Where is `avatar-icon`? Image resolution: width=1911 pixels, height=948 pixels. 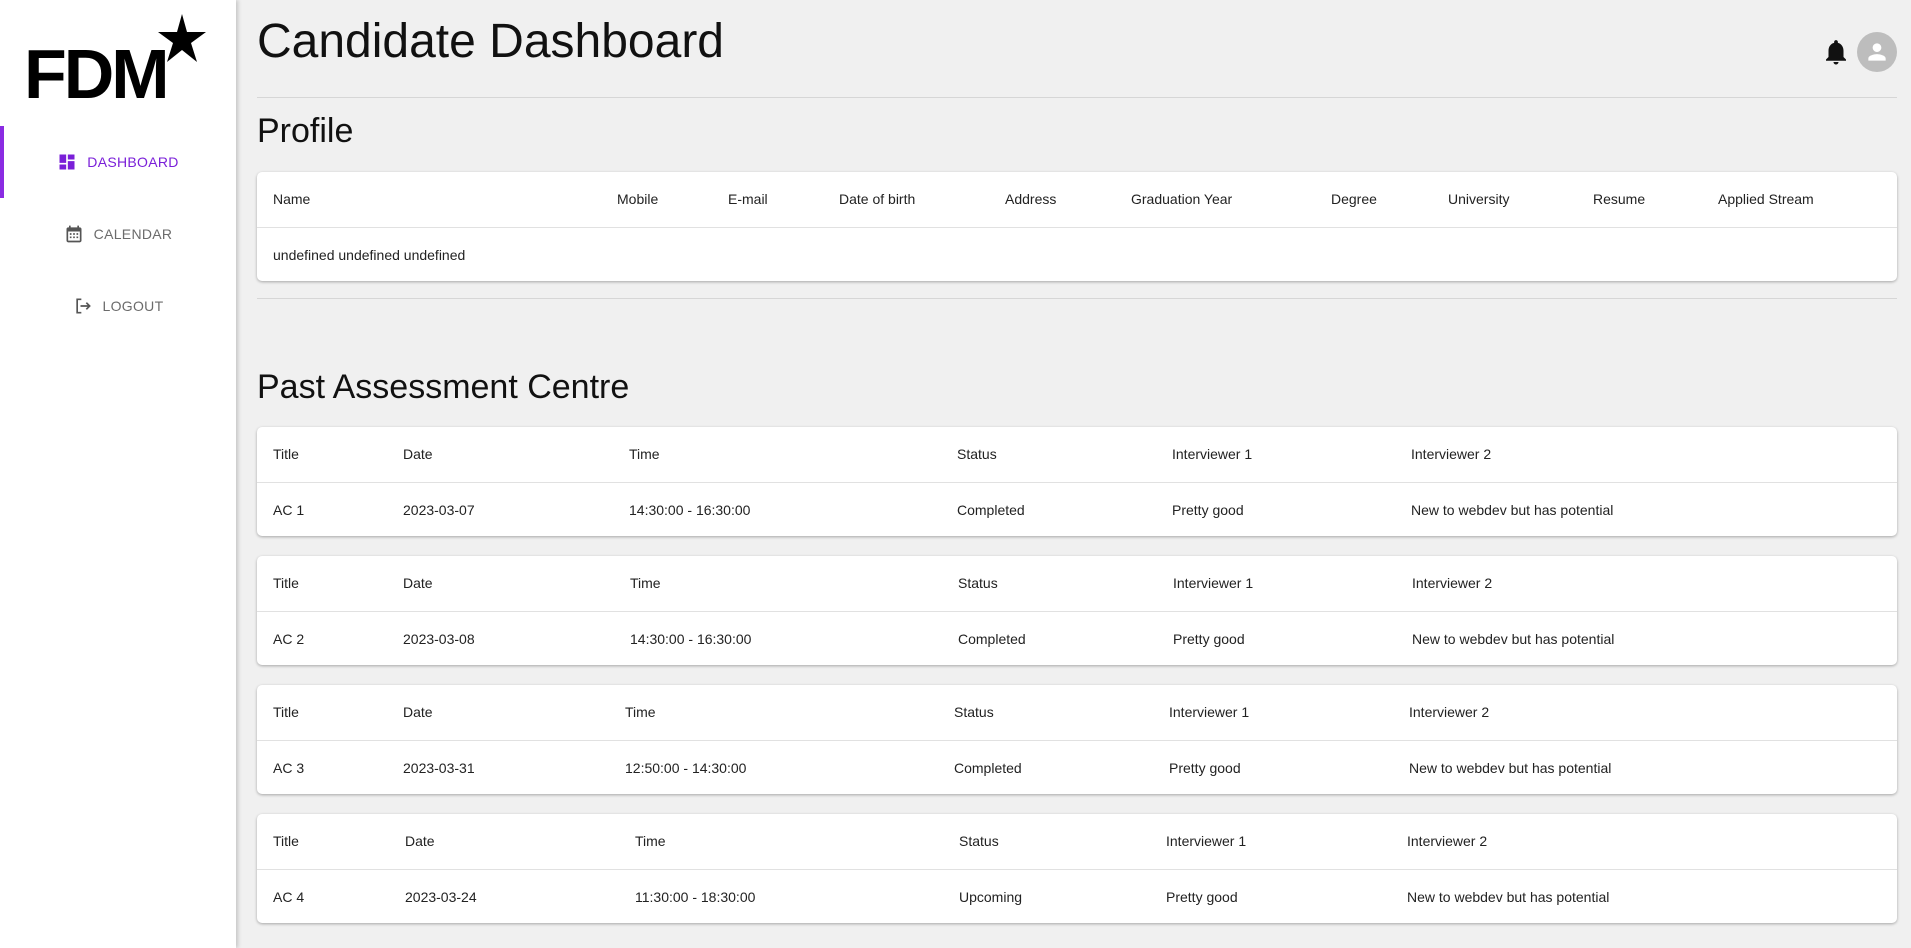
avatar-icon is located at coordinates (1877, 52).